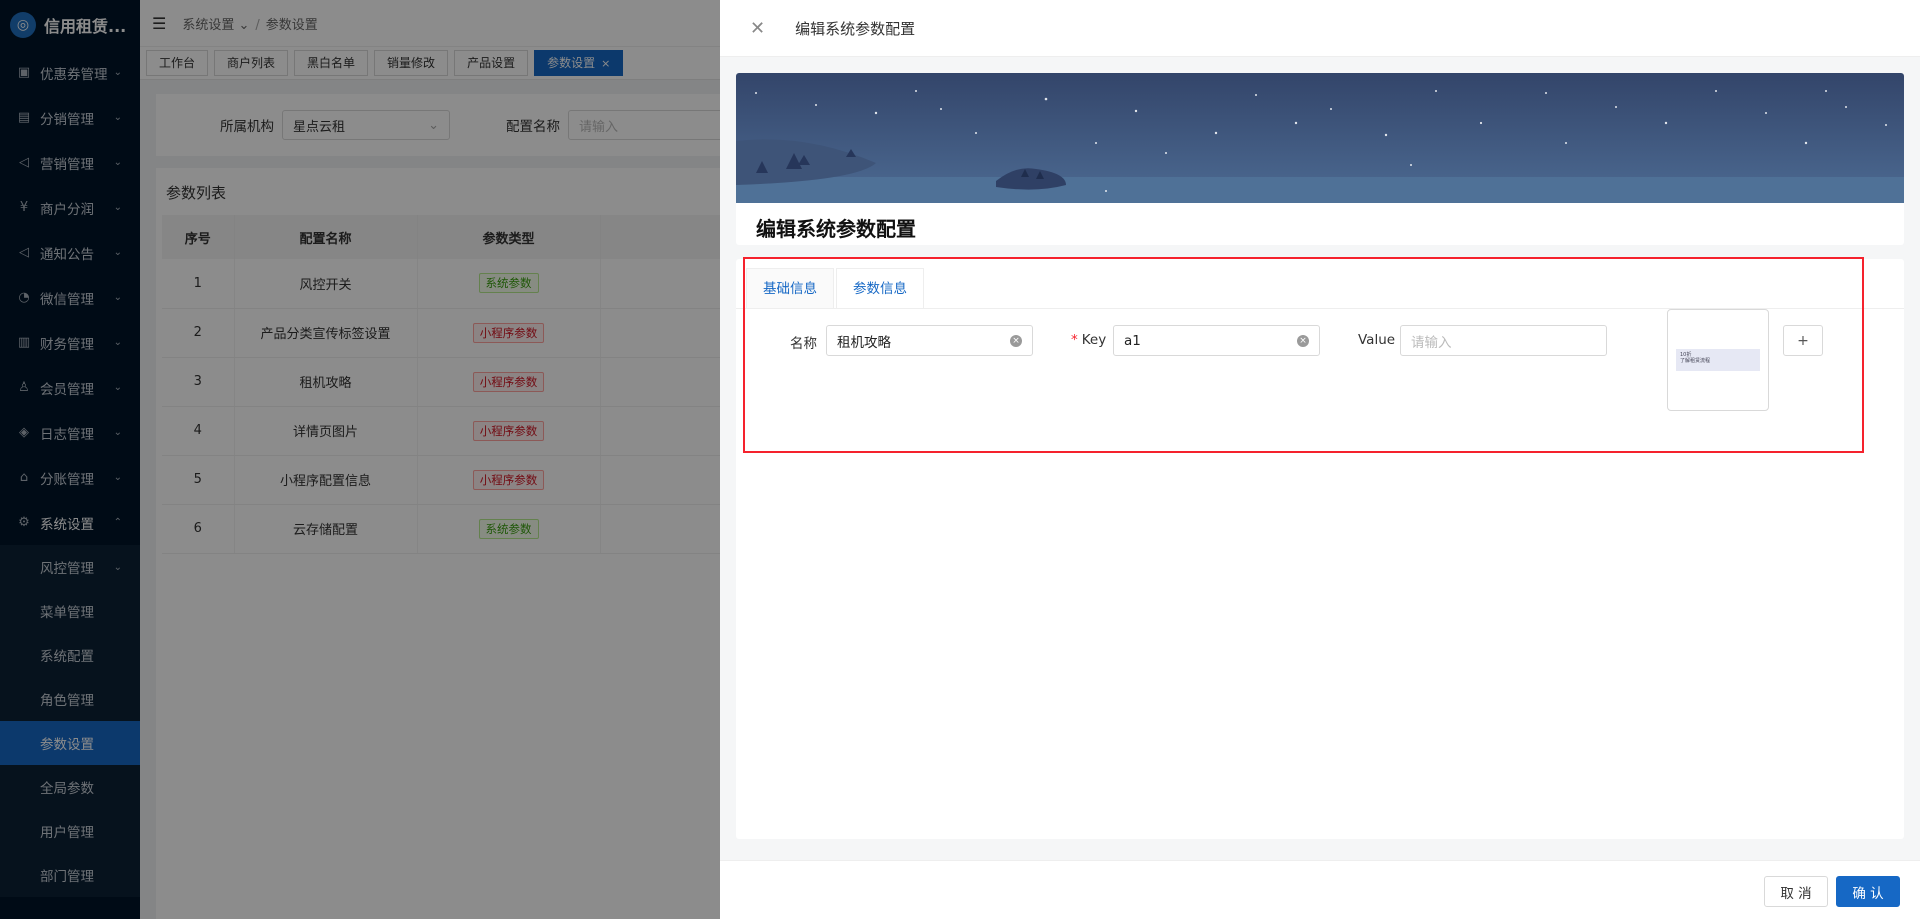 This screenshot has height=919, width=1920. Describe the element at coordinates (1074, 340) in the screenshot. I see `required-mark: *` at that location.